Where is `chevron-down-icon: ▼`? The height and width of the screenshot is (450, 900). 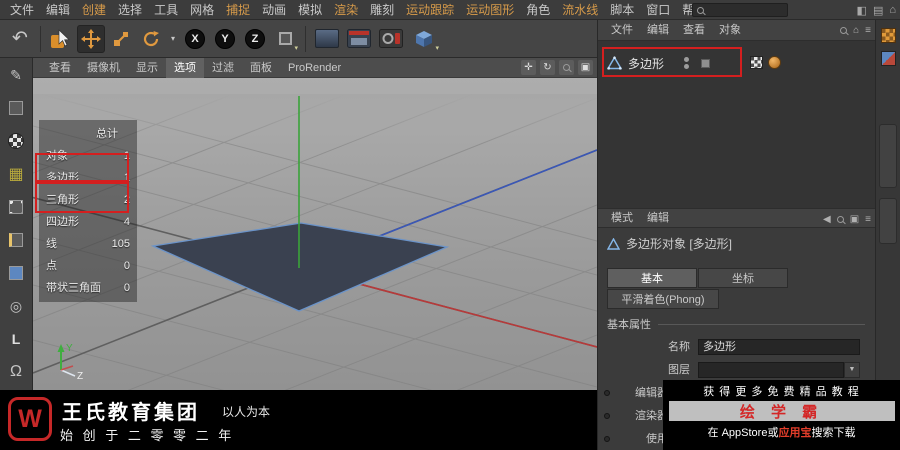 chevron-down-icon: ▼ is located at coordinates (852, 370).